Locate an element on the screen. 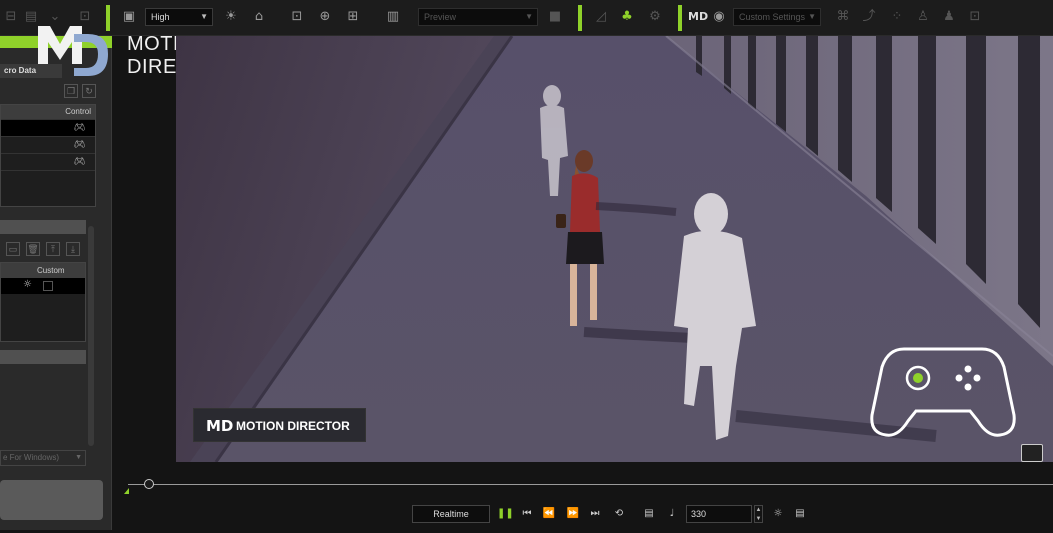 The width and height of the screenshot is (1053, 533). gizmo-icon: ◿ is located at coordinates (601, 17).